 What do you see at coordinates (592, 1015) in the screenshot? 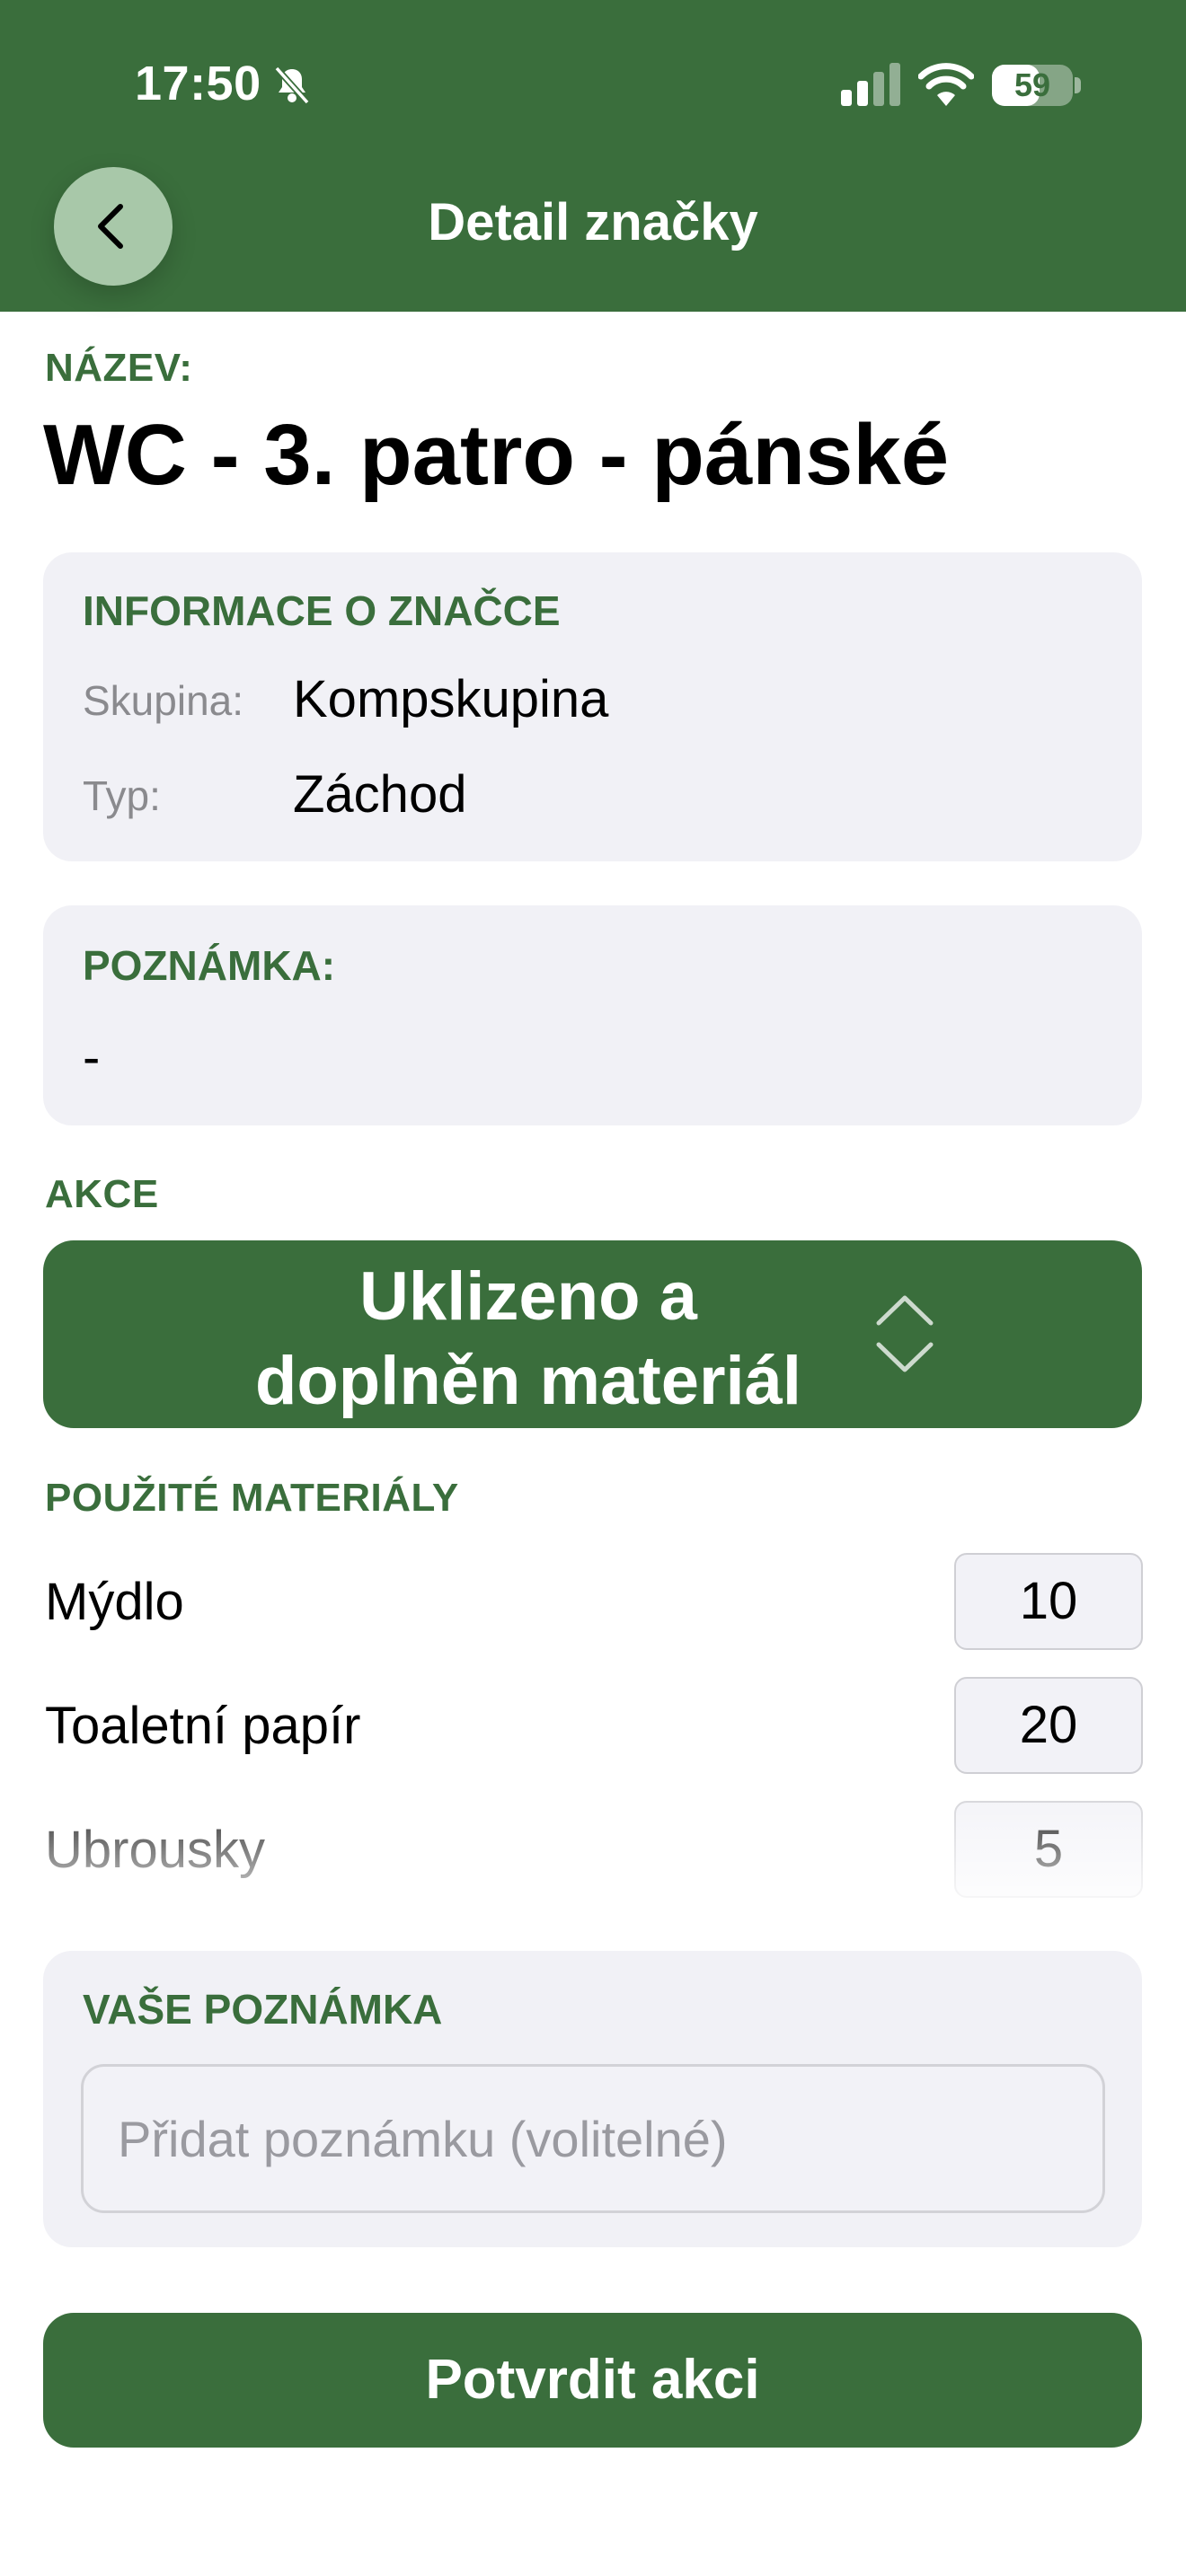
I see `note-card: POZNÁMKA: -` at bounding box center [592, 1015].